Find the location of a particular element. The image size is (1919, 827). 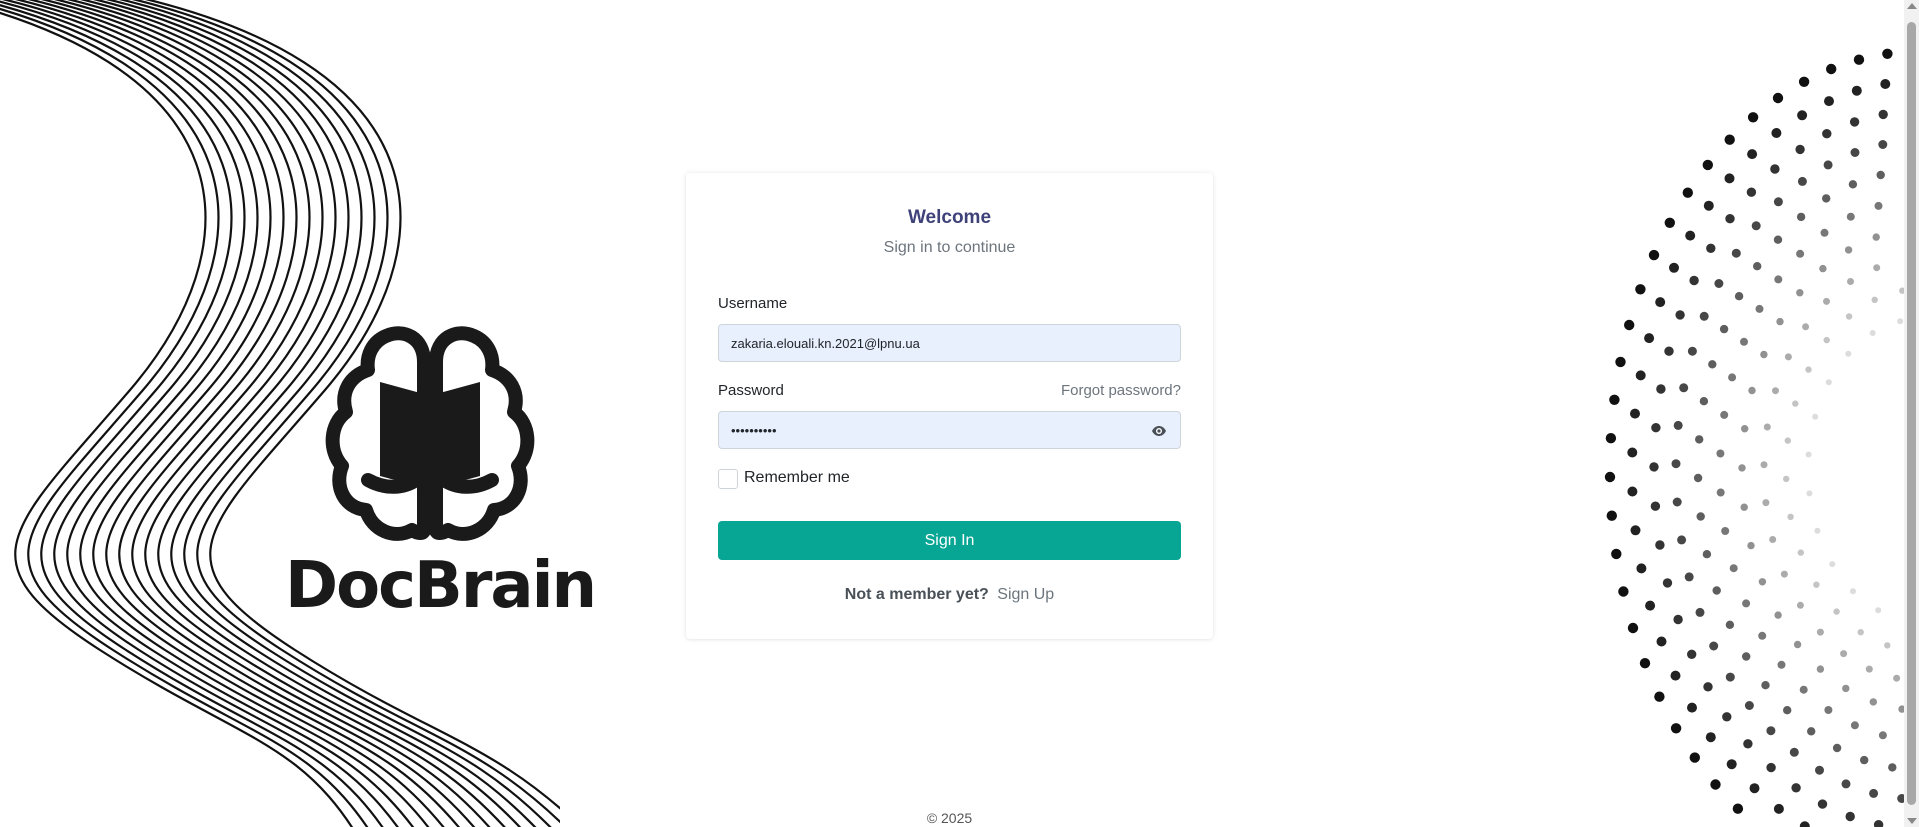

docbrain-logo: DocBrain is located at coordinates (441, 471).